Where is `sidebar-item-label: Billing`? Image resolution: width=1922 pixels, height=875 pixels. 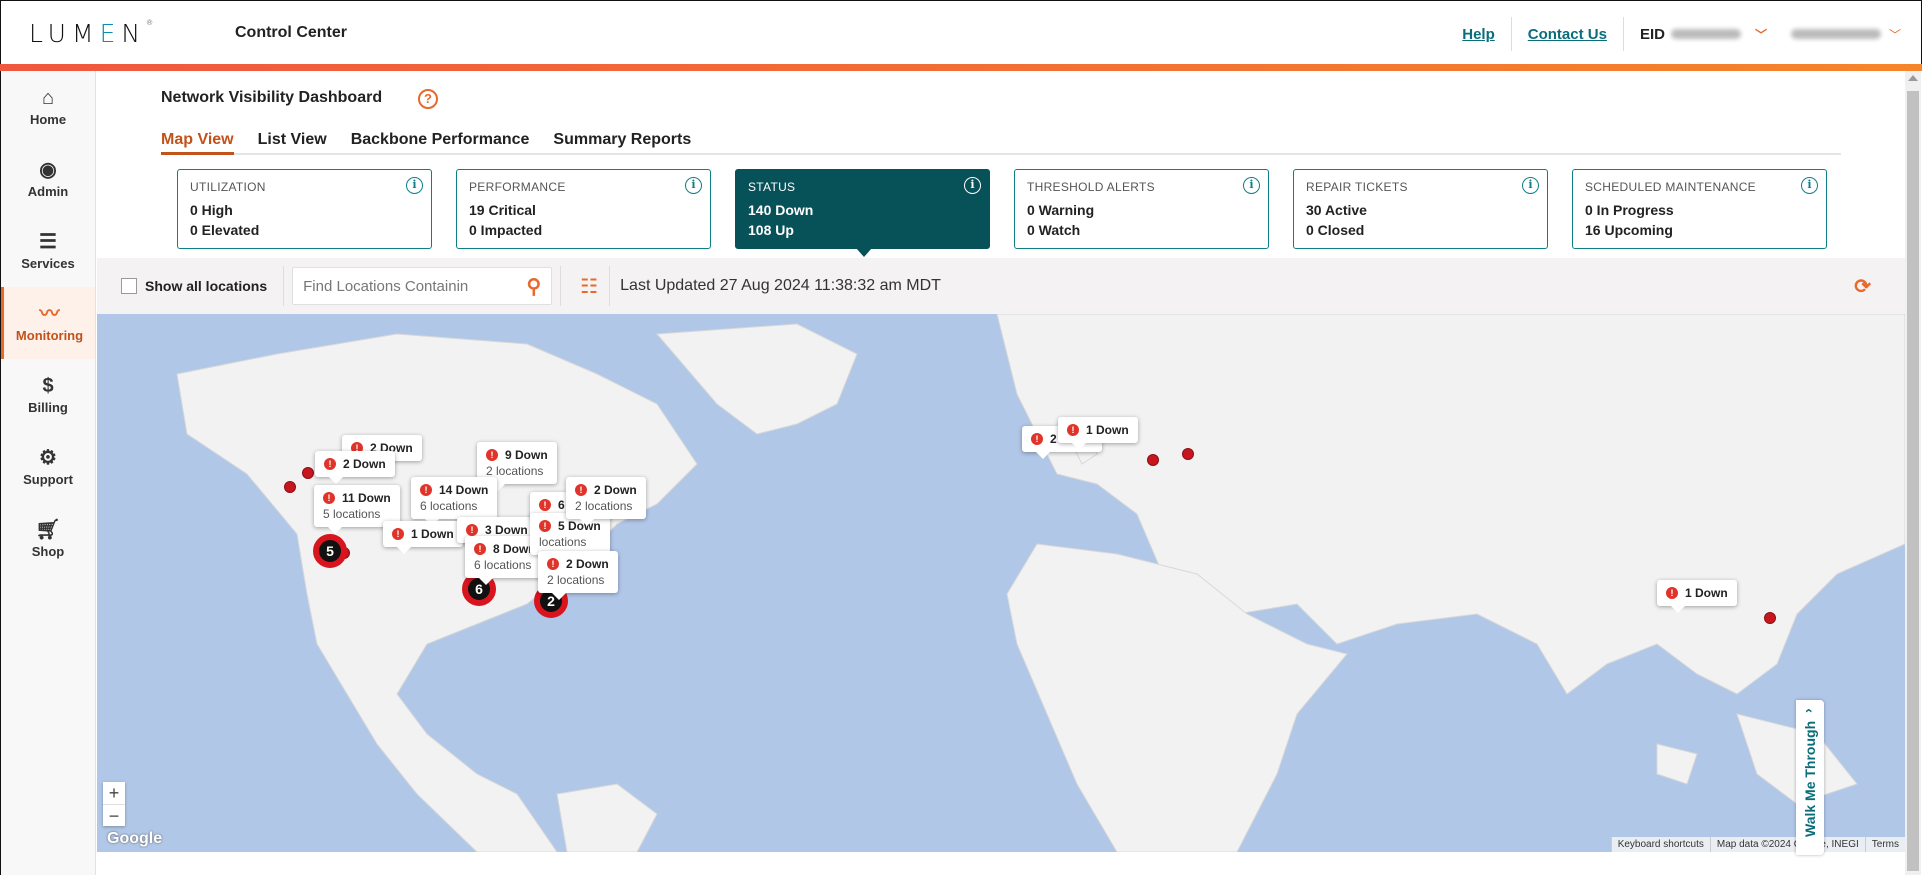
sidebar-item-label: Billing is located at coordinates (48, 407).